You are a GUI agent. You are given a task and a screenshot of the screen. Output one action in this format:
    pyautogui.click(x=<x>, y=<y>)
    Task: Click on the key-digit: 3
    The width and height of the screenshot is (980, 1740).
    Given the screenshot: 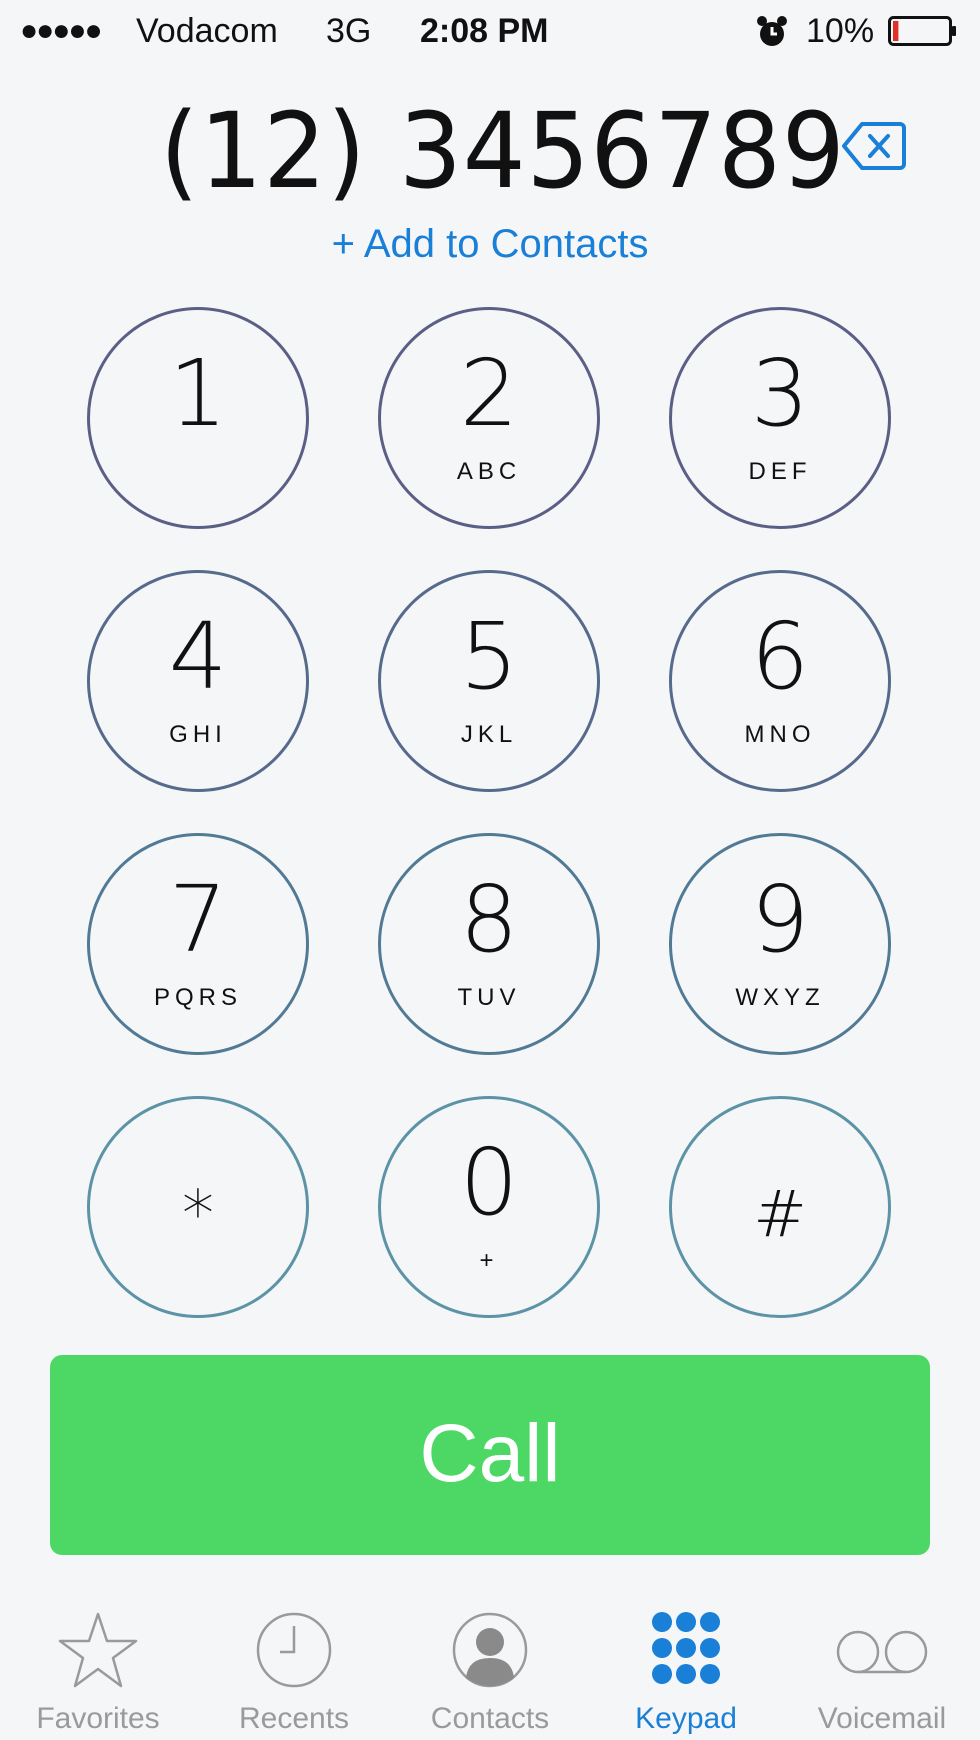 What is the action you would take?
    pyautogui.click(x=780, y=393)
    